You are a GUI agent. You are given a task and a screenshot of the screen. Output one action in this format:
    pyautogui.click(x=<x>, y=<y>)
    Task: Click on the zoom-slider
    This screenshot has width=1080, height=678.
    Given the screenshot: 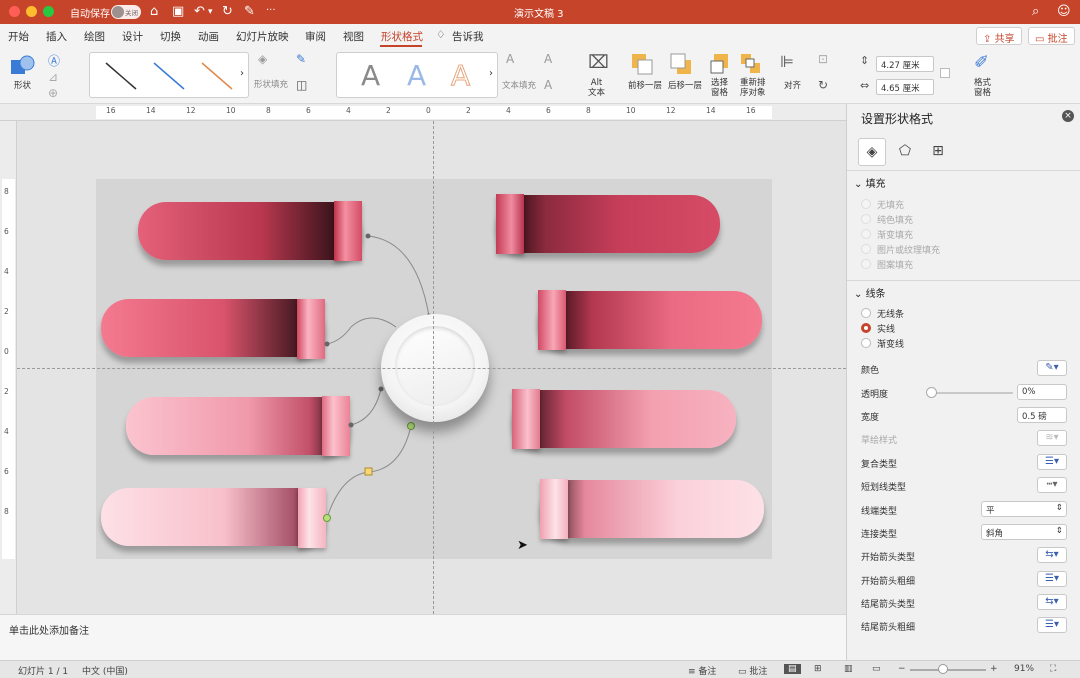 What is the action you would take?
    pyautogui.click(x=948, y=670)
    